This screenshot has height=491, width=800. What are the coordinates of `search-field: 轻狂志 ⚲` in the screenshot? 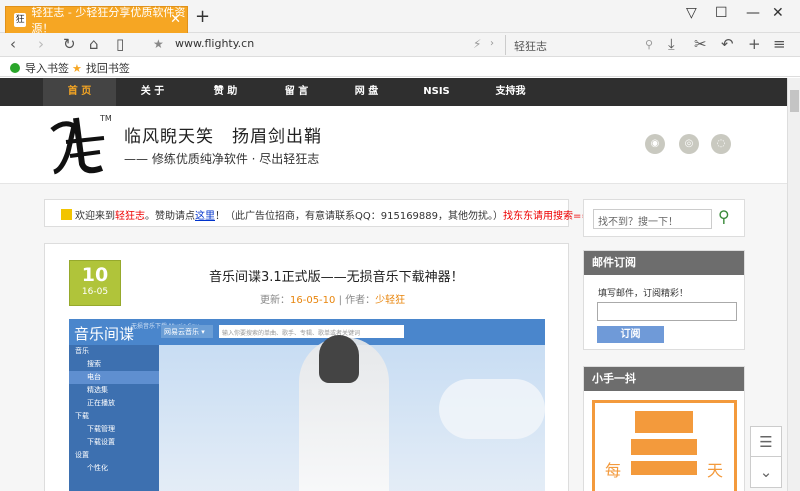 It's located at (582, 45).